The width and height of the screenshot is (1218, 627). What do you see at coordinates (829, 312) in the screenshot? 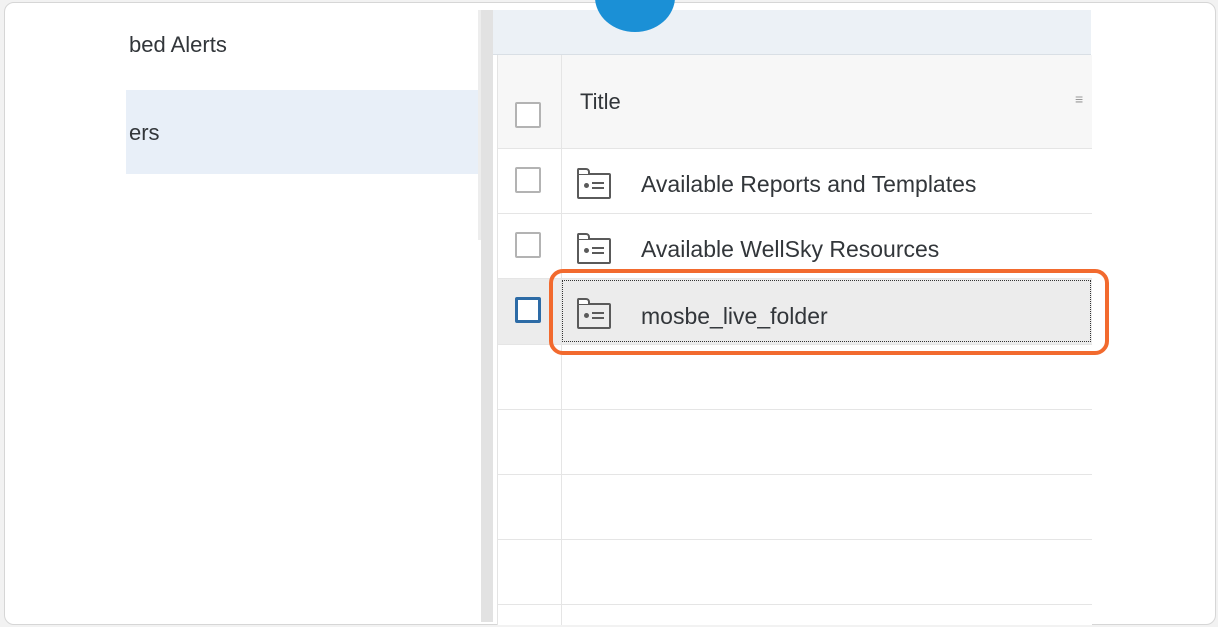
I see `step-highlight` at bounding box center [829, 312].